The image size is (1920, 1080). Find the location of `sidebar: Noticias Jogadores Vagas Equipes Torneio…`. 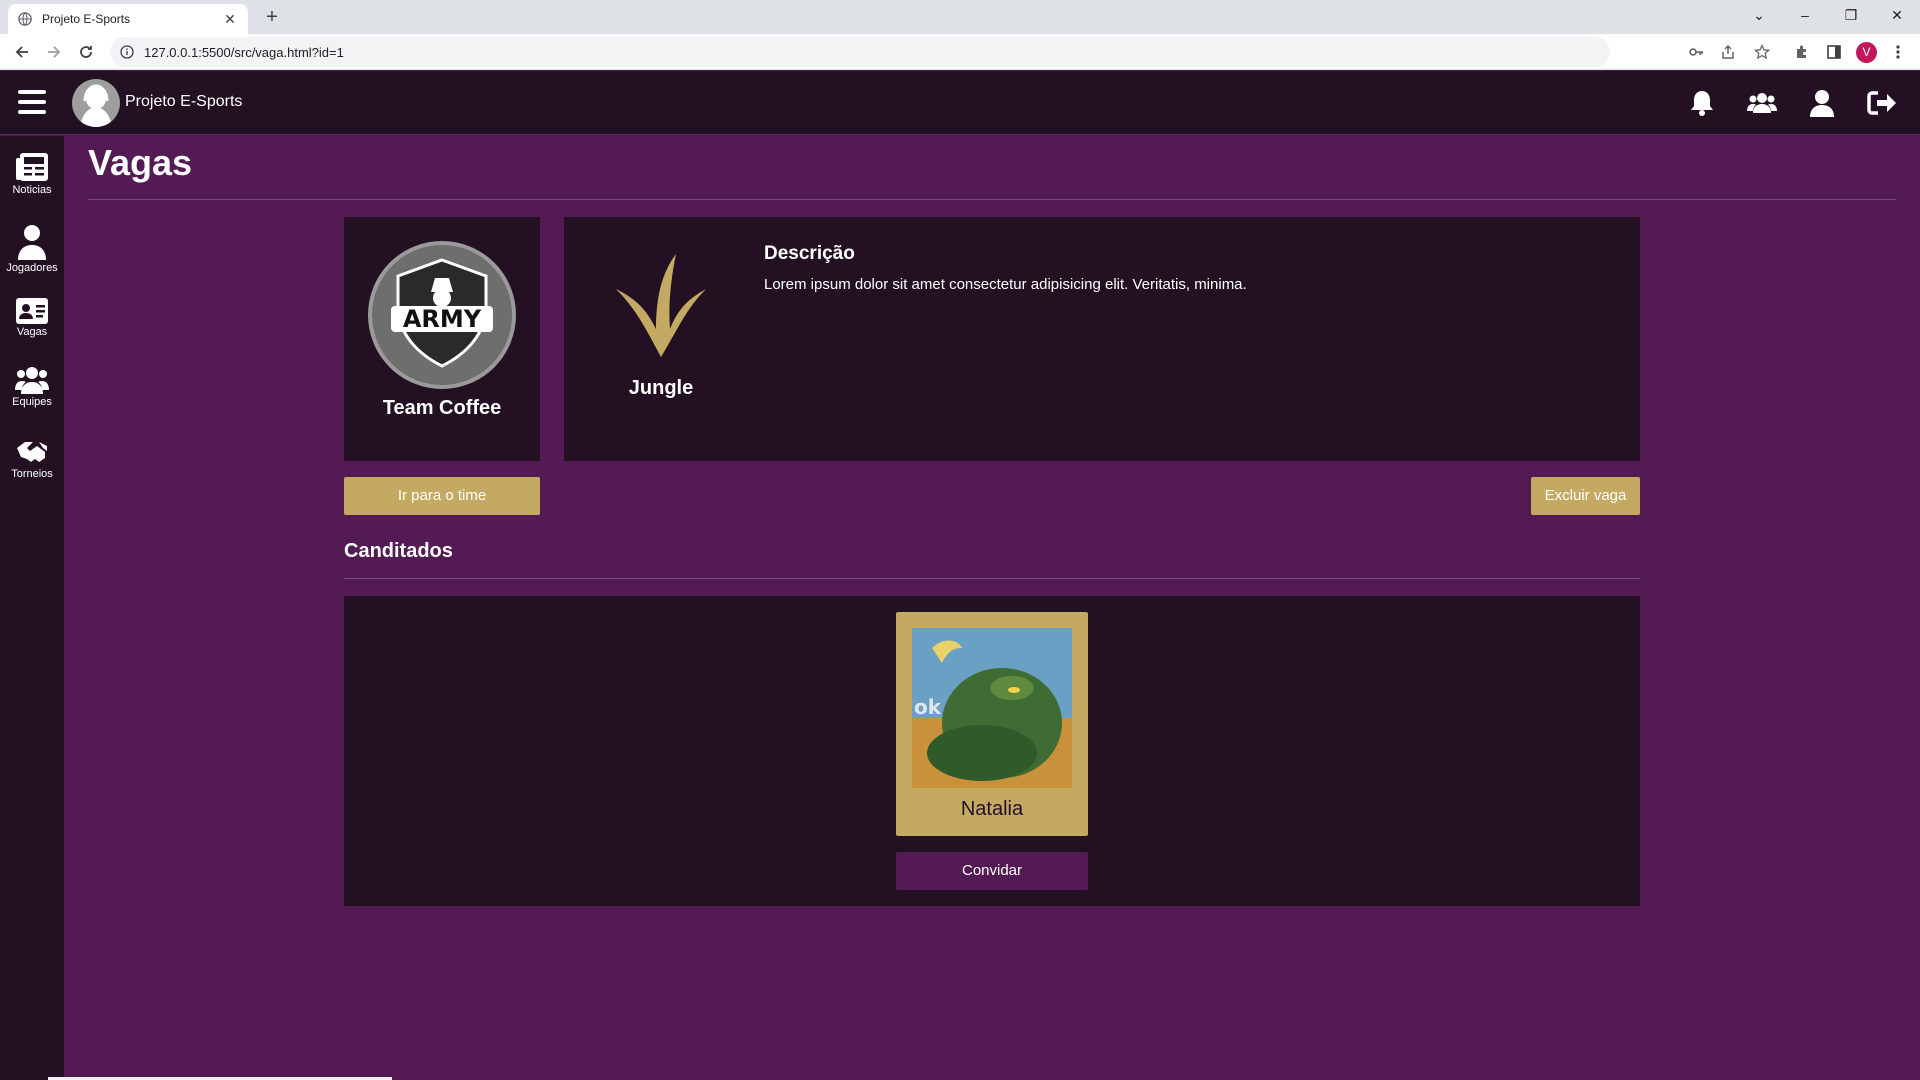

sidebar: Noticias Jogadores Vagas Equipes Torneio… is located at coordinates (32, 608).